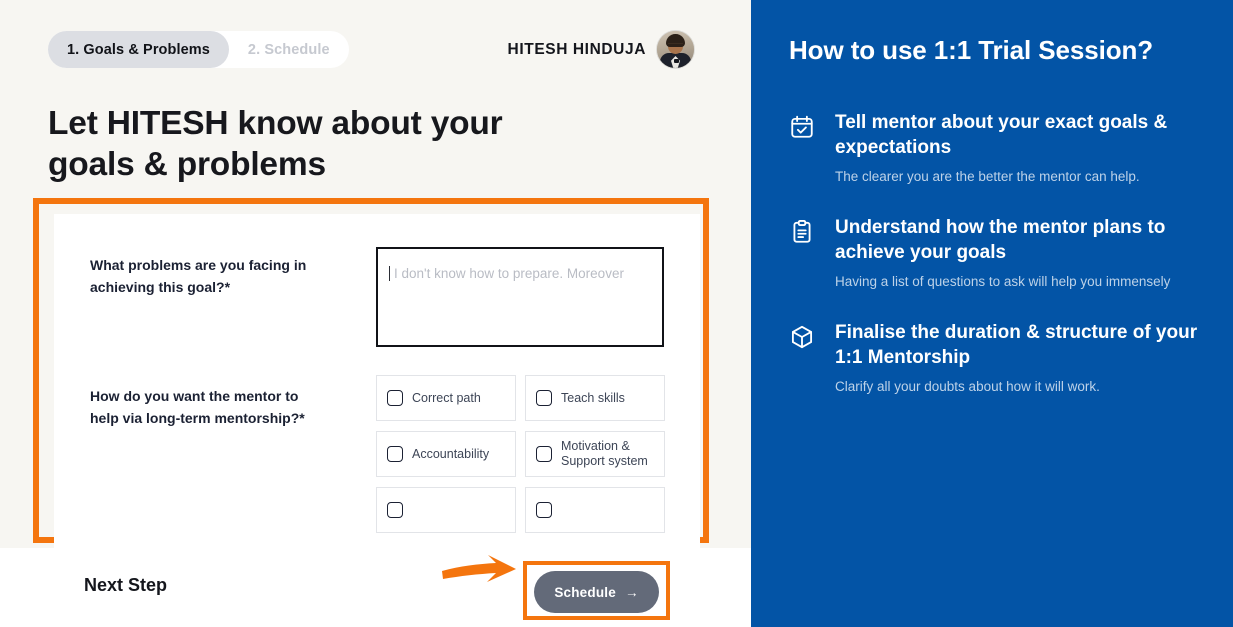 The width and height of the screenshot is (1233, 627). I want to click on tab-schedule: 2. Schedule, so click(289, 49).